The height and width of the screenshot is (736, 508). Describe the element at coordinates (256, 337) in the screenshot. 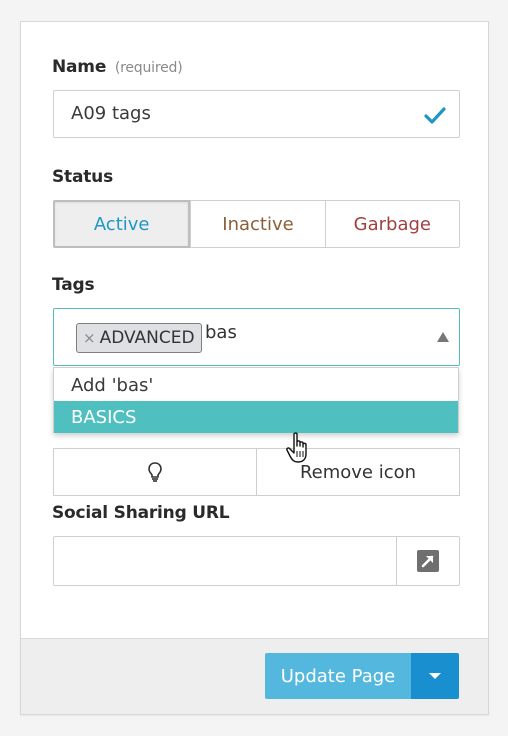

I see `tags-input: × ADVANCED bas` at that location.